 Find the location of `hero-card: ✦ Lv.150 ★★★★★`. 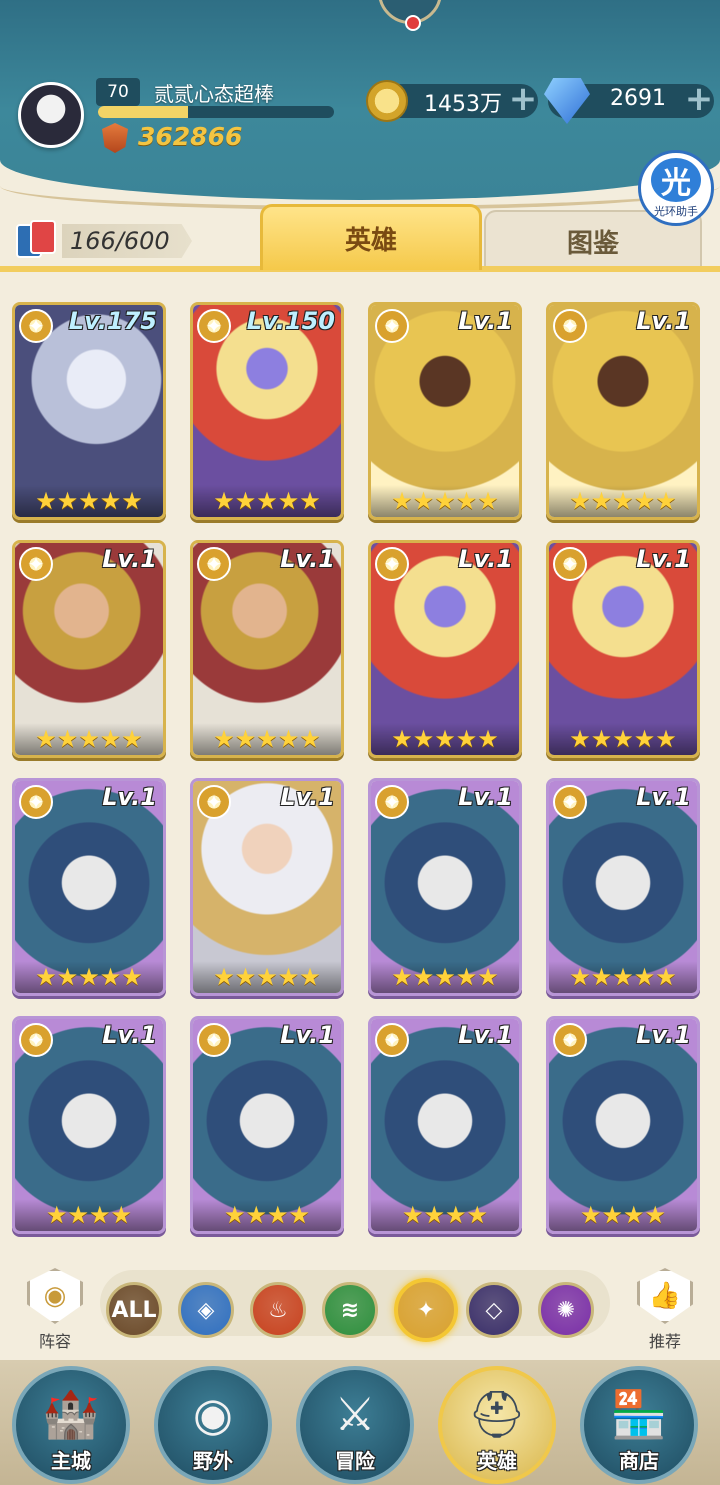

hero-card: ✦ Lv.150 ★★★★★ is located at coordinates (267, 411).